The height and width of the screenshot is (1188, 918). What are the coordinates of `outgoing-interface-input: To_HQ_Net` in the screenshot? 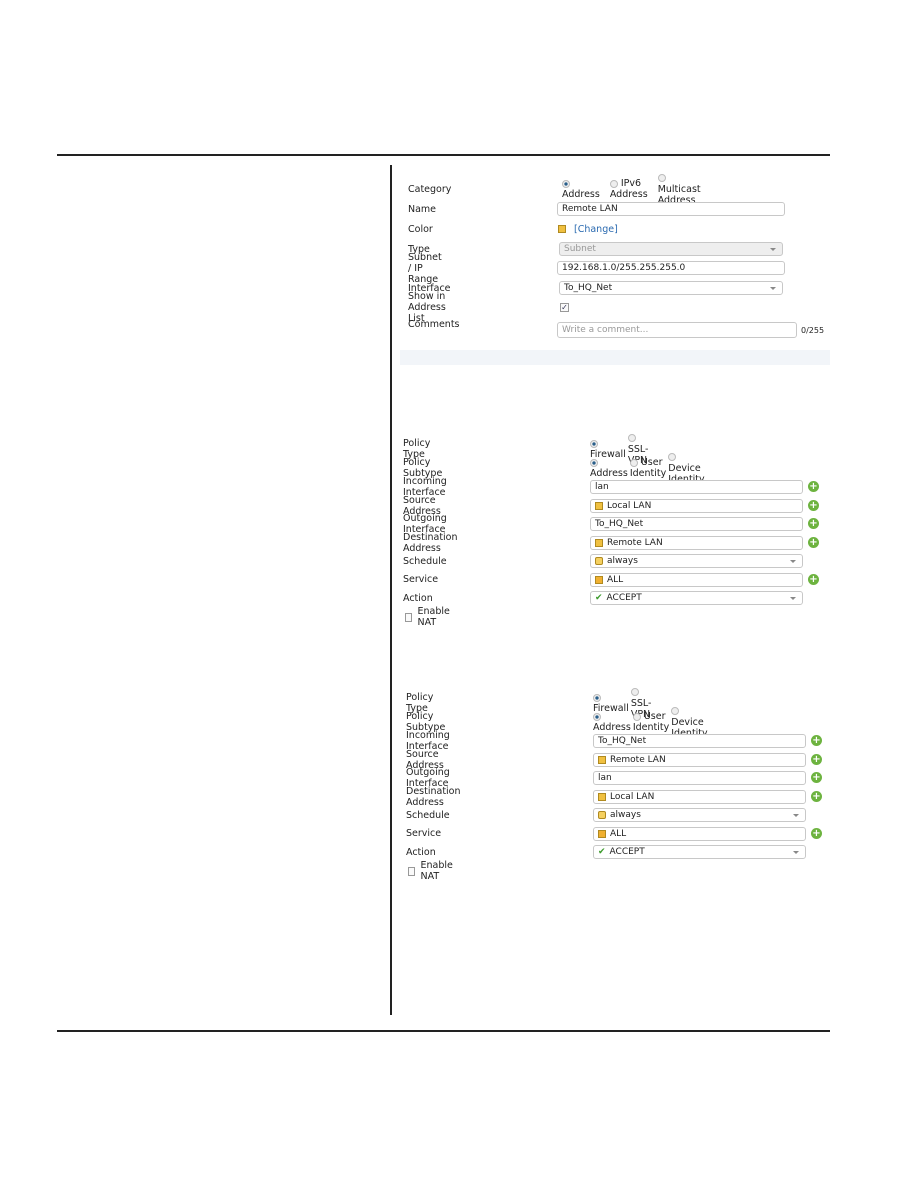 It's located at (696, 524).